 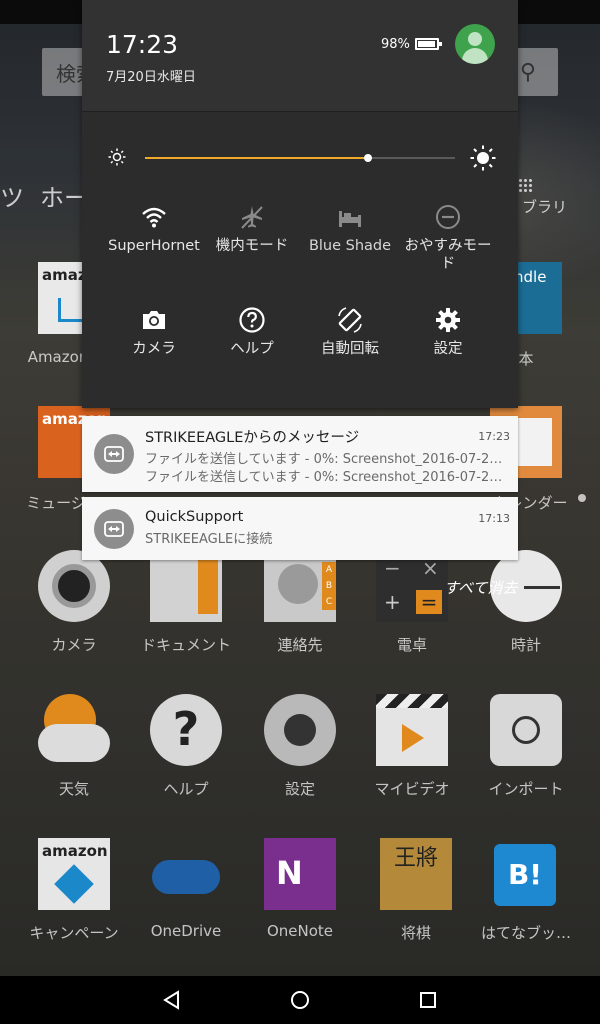 What do you see at coordinates (75, 851) in the screenshot?
I see `amazon-logo-text: amazon` at bounding box center [75, 851].